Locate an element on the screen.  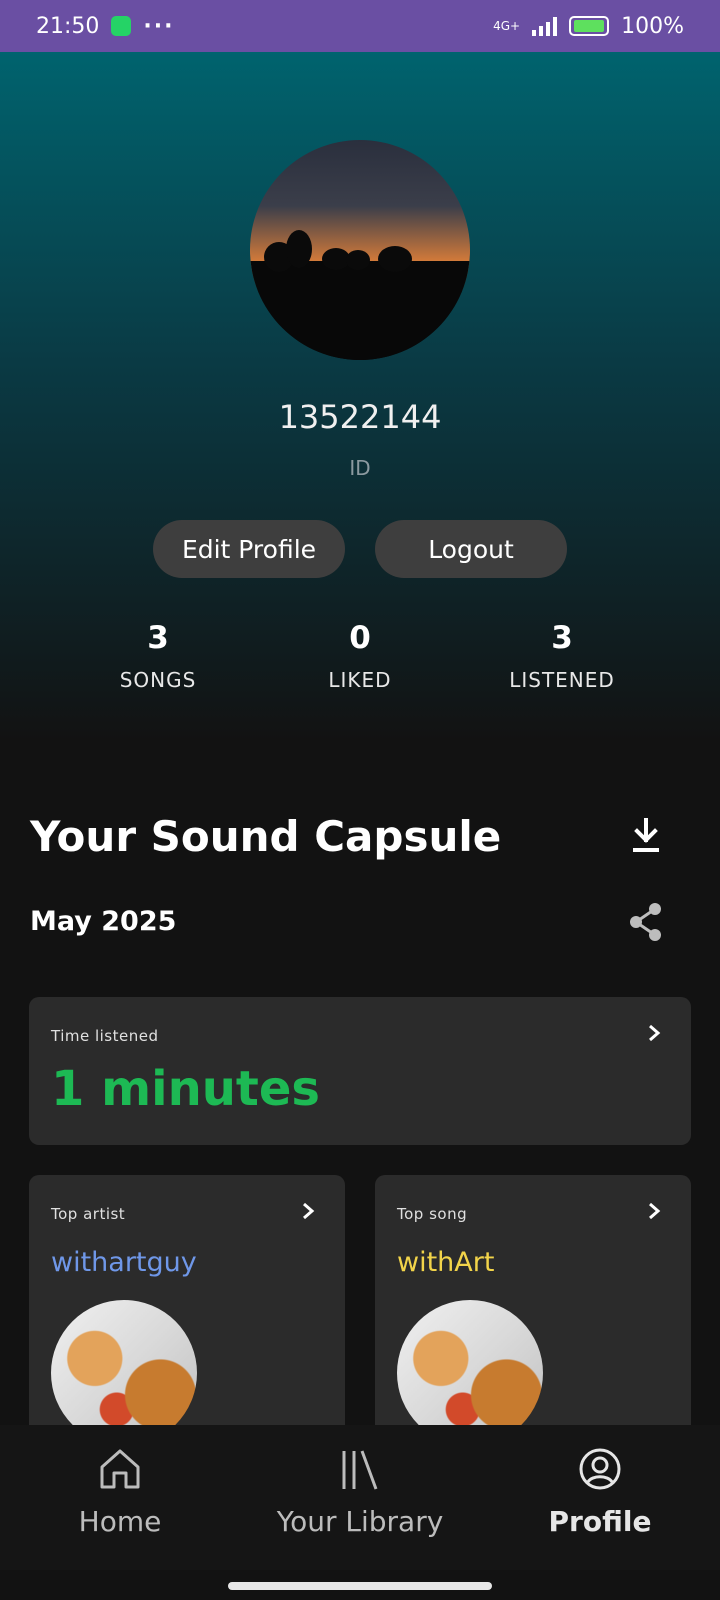
whatsapp-notification-icon is located at coordinates (121, 26).